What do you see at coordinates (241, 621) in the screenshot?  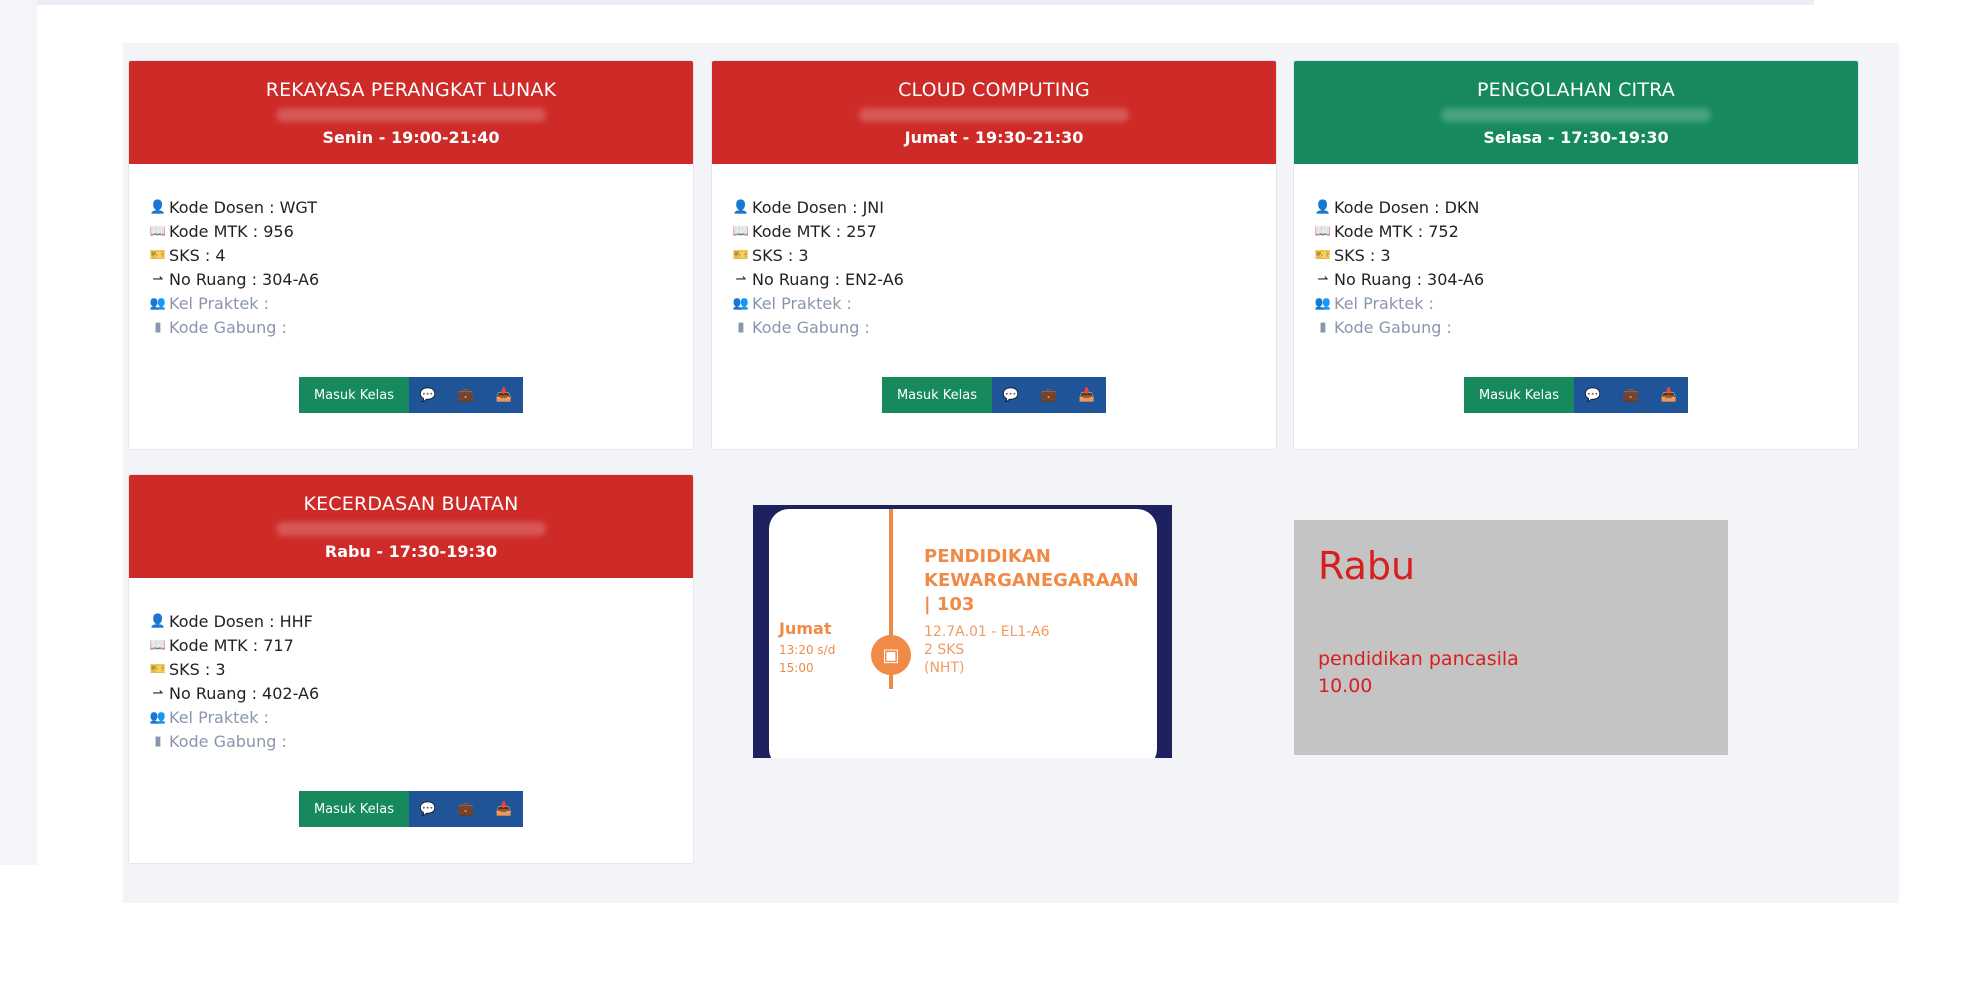 I see `kode-dosen: Kode Dosen : HHF` at bounding box center [241, 621].